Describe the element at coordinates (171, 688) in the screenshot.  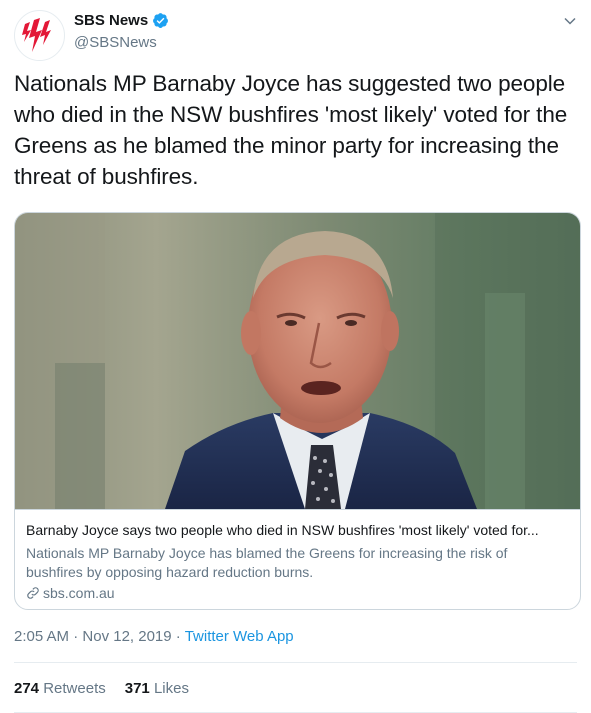
I see `likes-label: Likes` at that location.